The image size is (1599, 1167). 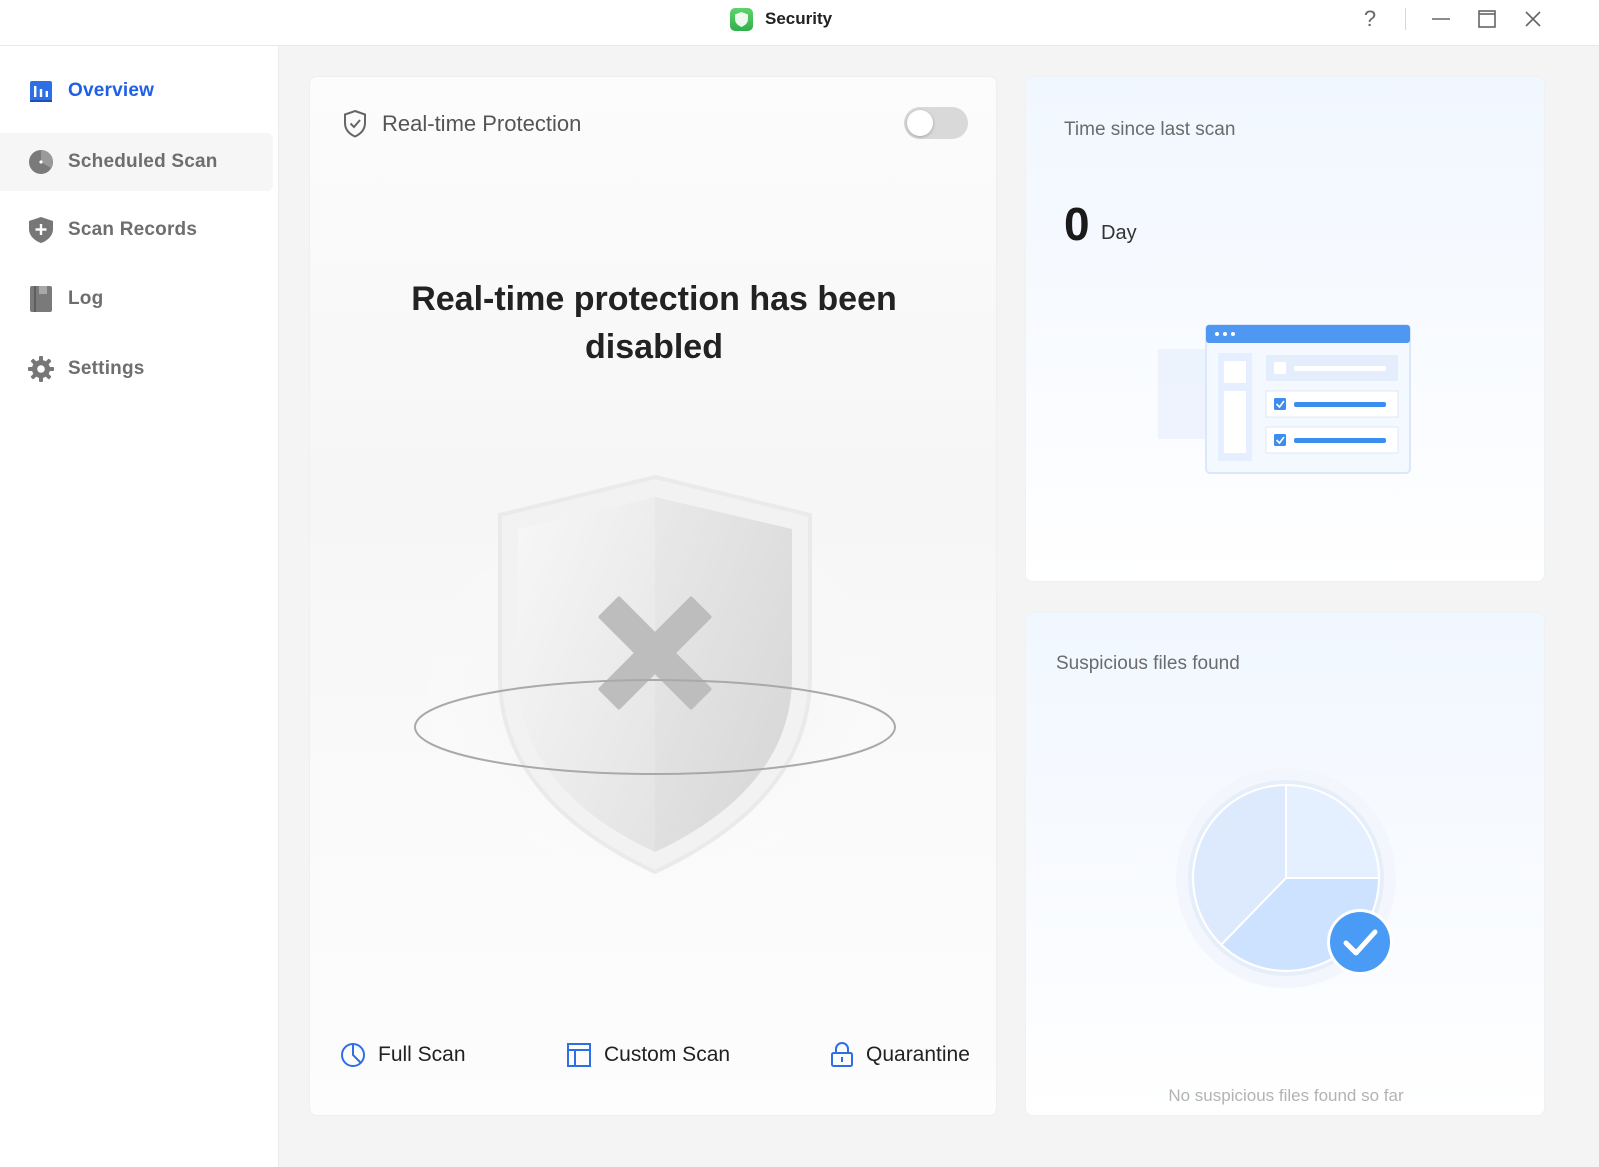 I want to click on minimize-button, so click(x=1441, y=19).